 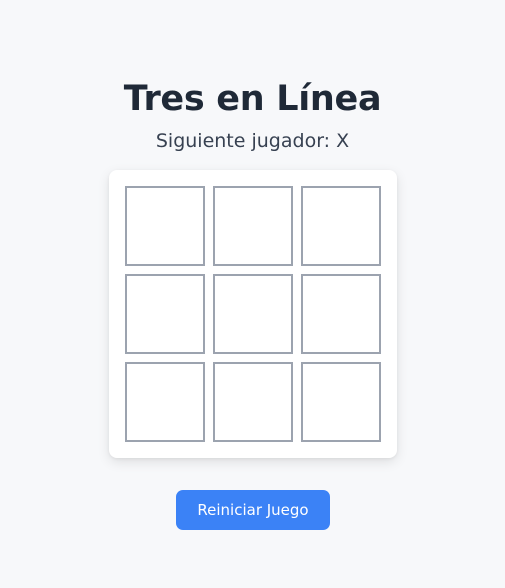 What do you see at coordinates (252, 141) in the screenshot?
I see `status-text: Siguiente jugador: X` at bounding box center [252, 141].